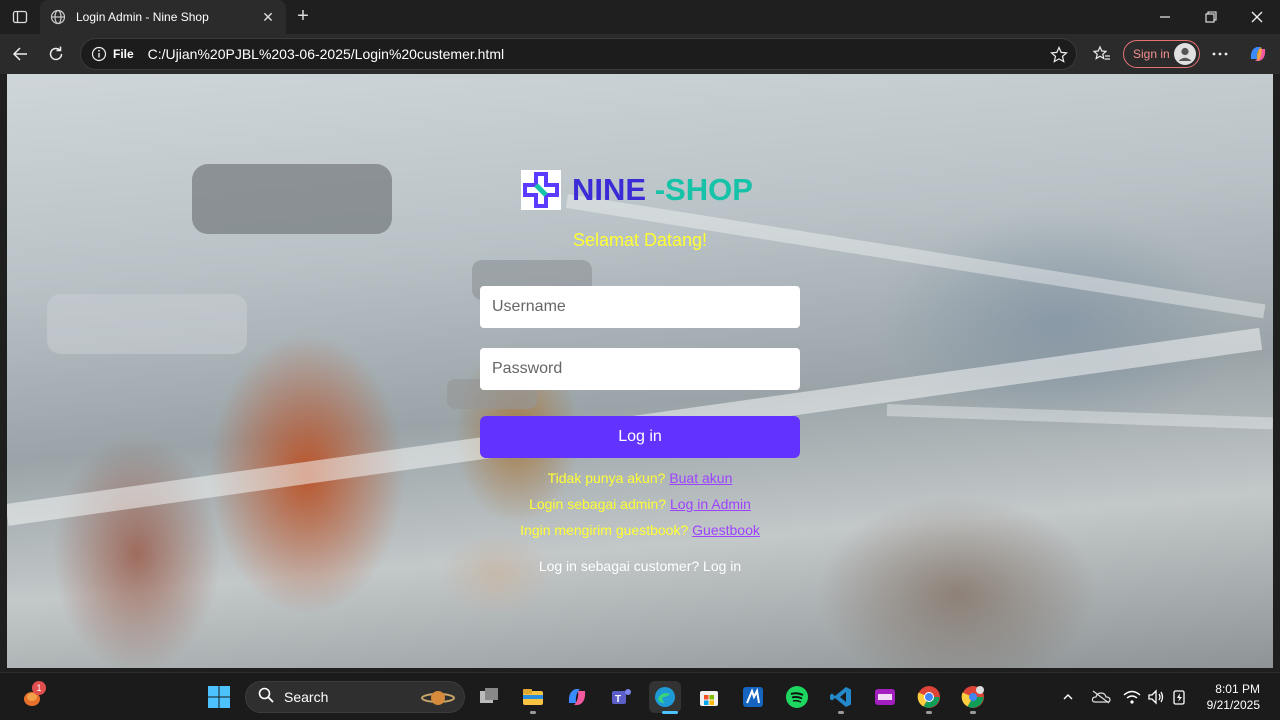 Image resolution: width=1280 pixels, height=720 pixels. Describe the element at coordinates (640, 696) in the screenshot. I see `taskbar: Search T 8:01 PM 9/21/2025` at that location.